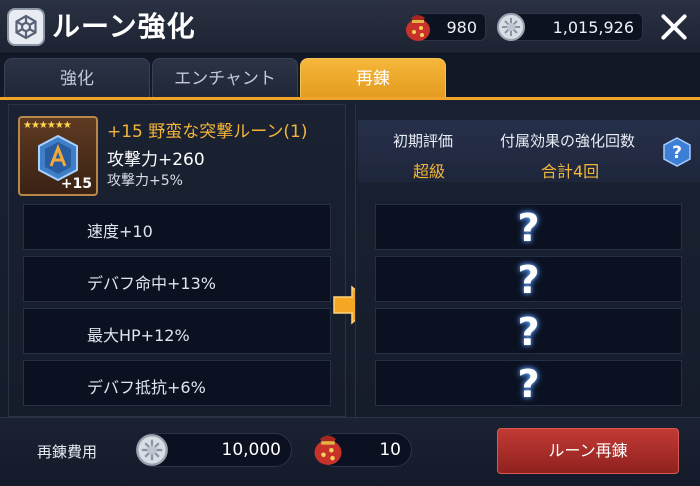  I want to click on coin-cost-box: 10,000, so click(214, 450).